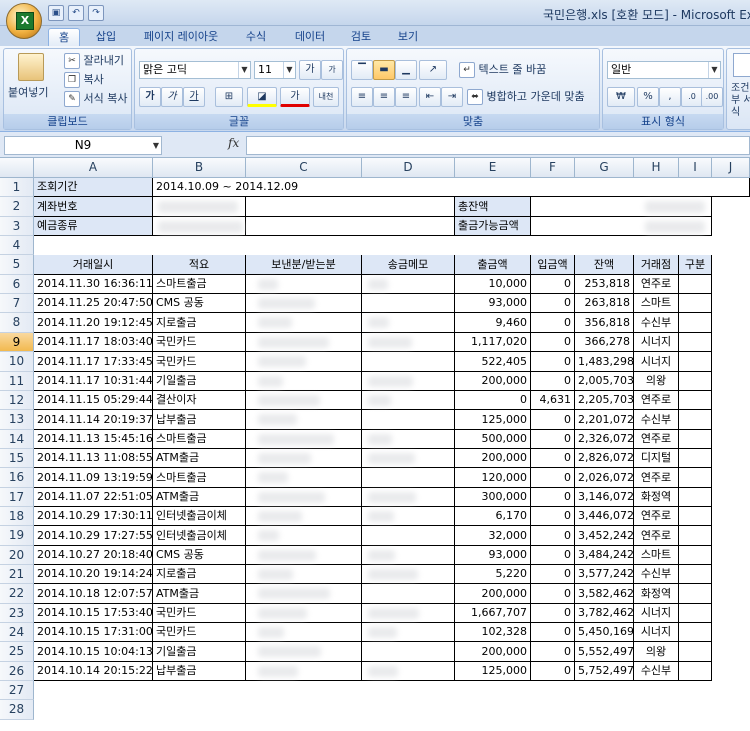  What do you see at coordinates (604, 536) in the screenshot?
I see `table-cell: 3,452,242` at bounding box center [604, 536].